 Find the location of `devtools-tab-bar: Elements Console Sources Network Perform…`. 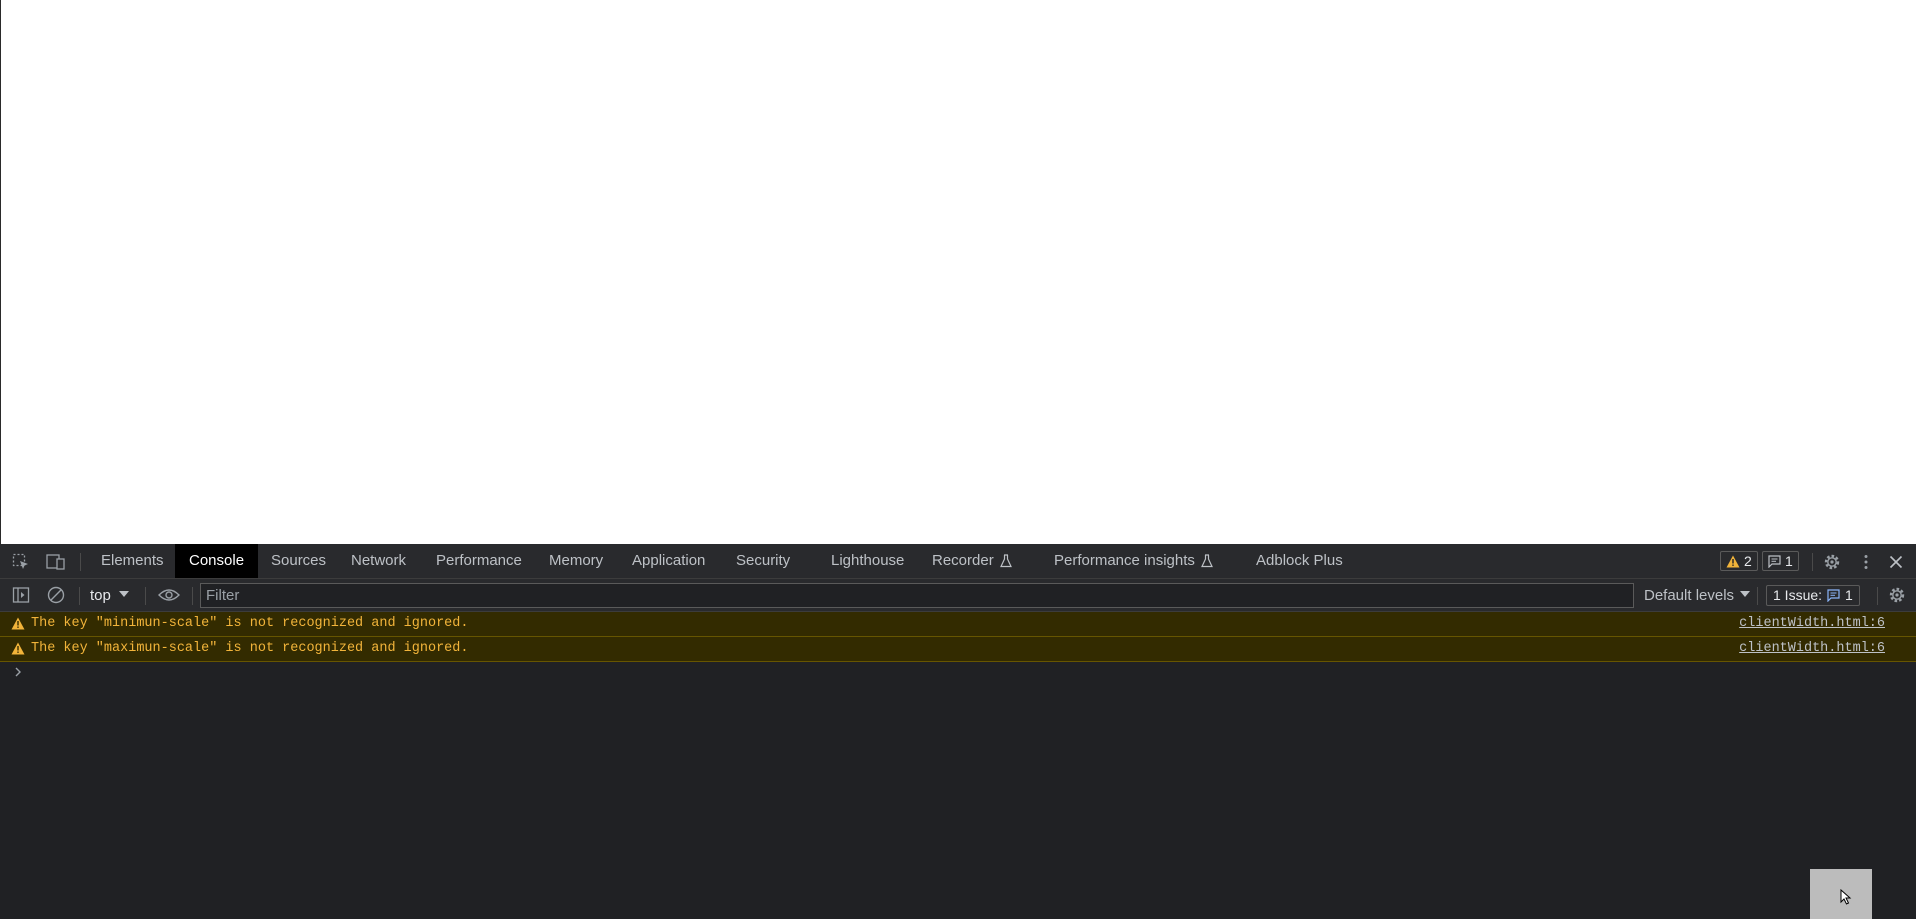

devtools-tab-bar: Elements Console Sources Network Perform… is located at coordinates (958, 561).